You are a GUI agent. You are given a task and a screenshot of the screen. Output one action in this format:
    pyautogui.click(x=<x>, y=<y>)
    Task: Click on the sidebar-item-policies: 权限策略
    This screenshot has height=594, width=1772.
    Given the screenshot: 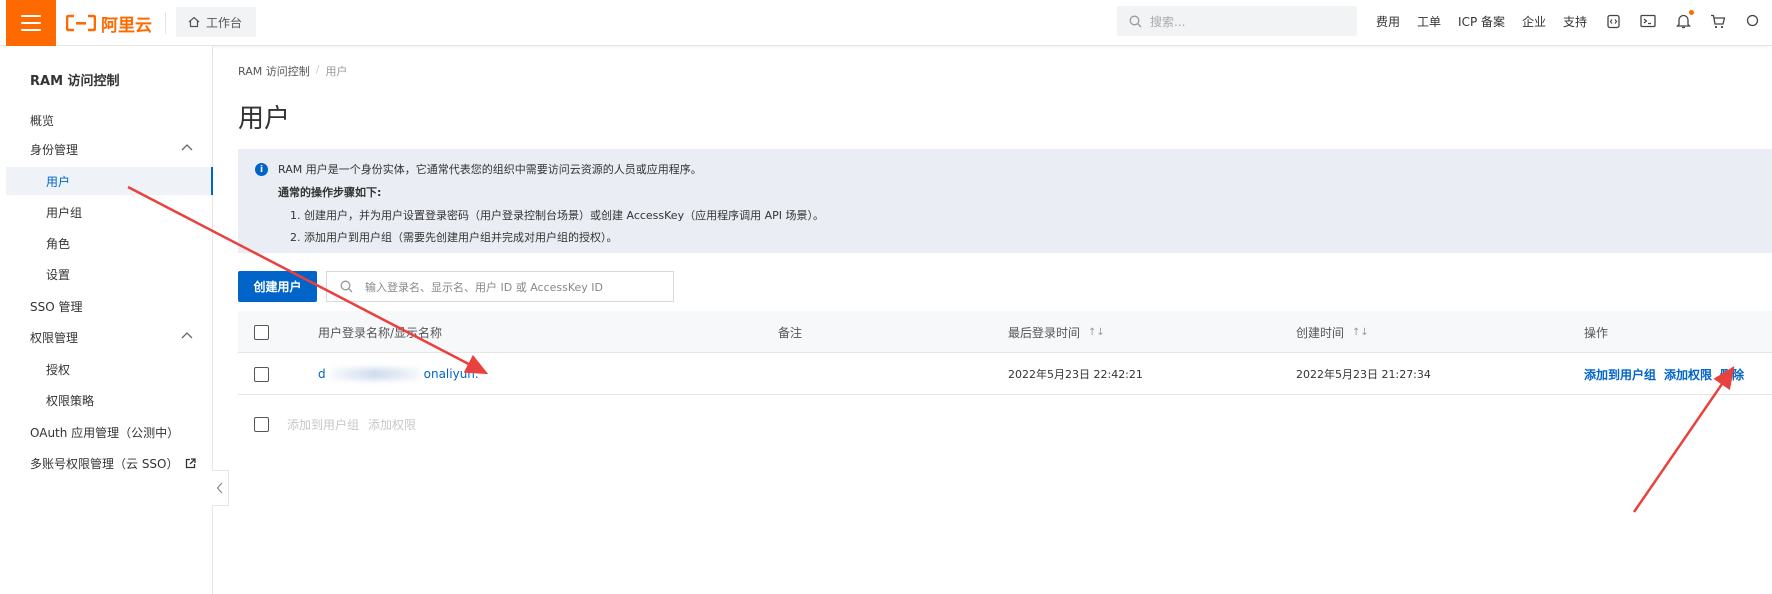 What is the action you would take?
    pyautogui.click(x=109, y=400)
    